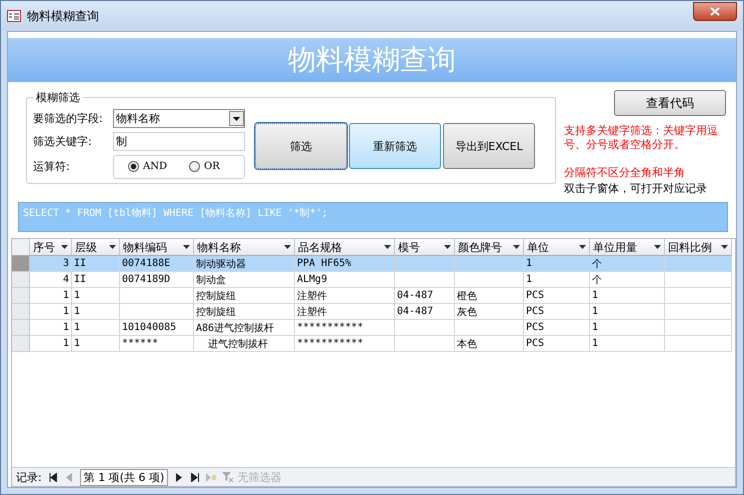  What do you see at coordinates (195, 477) in the screenshot?
I see `last-record-icon` at bounding box center [195, 477].